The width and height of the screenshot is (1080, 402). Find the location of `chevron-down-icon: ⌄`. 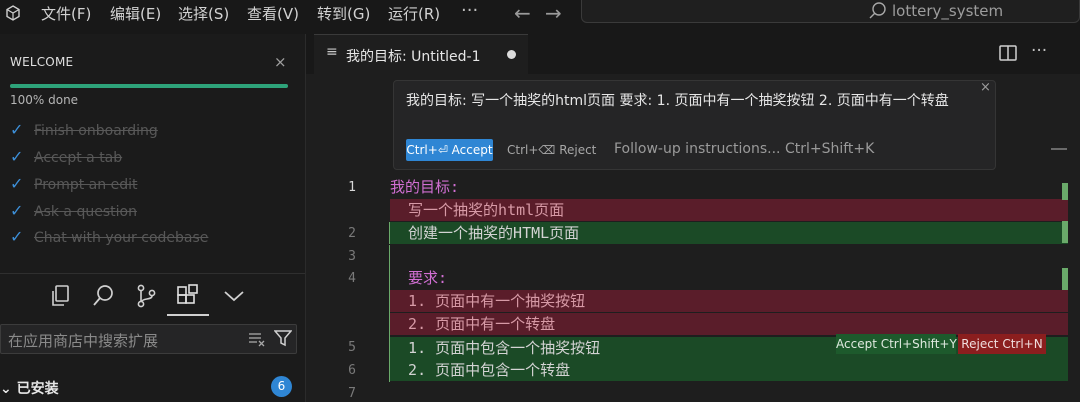

chevron-down-icon: ⌄ is located at coordinates (8, 389).